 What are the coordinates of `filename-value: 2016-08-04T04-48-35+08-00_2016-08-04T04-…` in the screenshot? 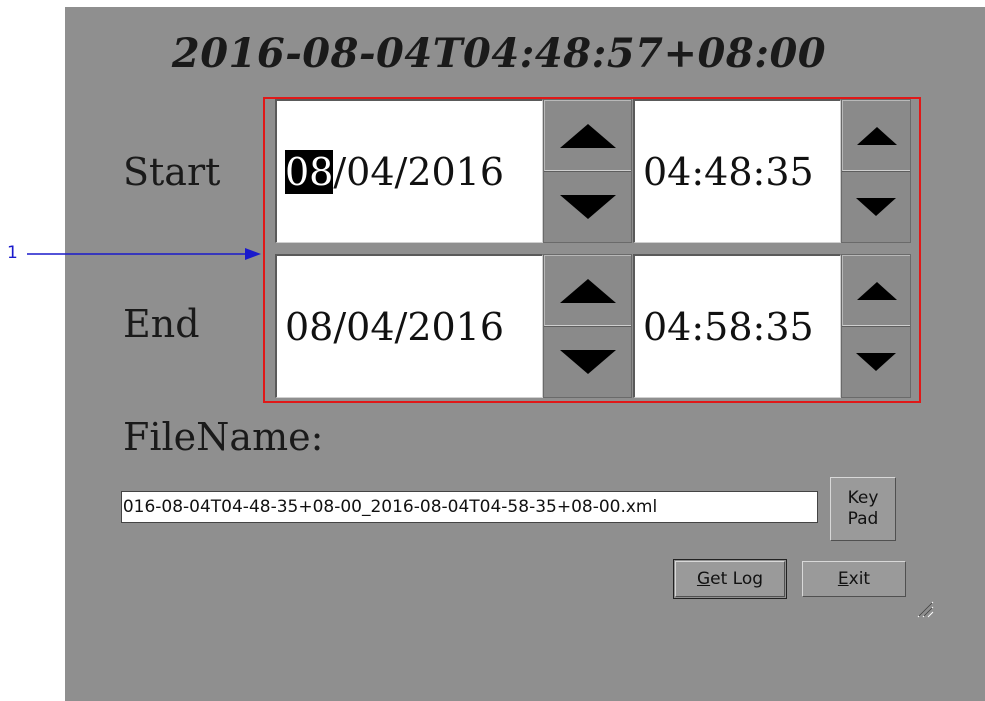 It's located at (389, 507).